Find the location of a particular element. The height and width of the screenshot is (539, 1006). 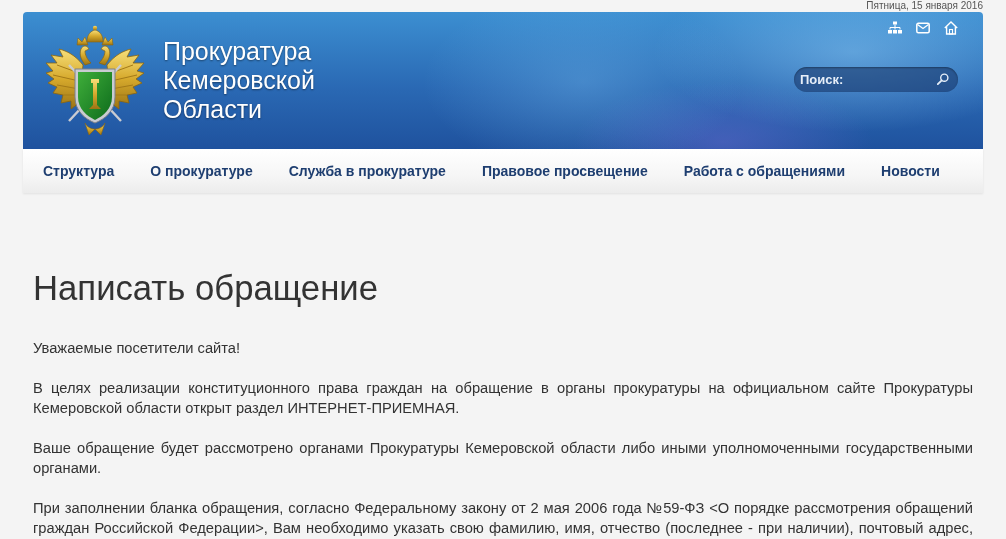

site-title: Кемеровской is located at coordinates (239, 80).